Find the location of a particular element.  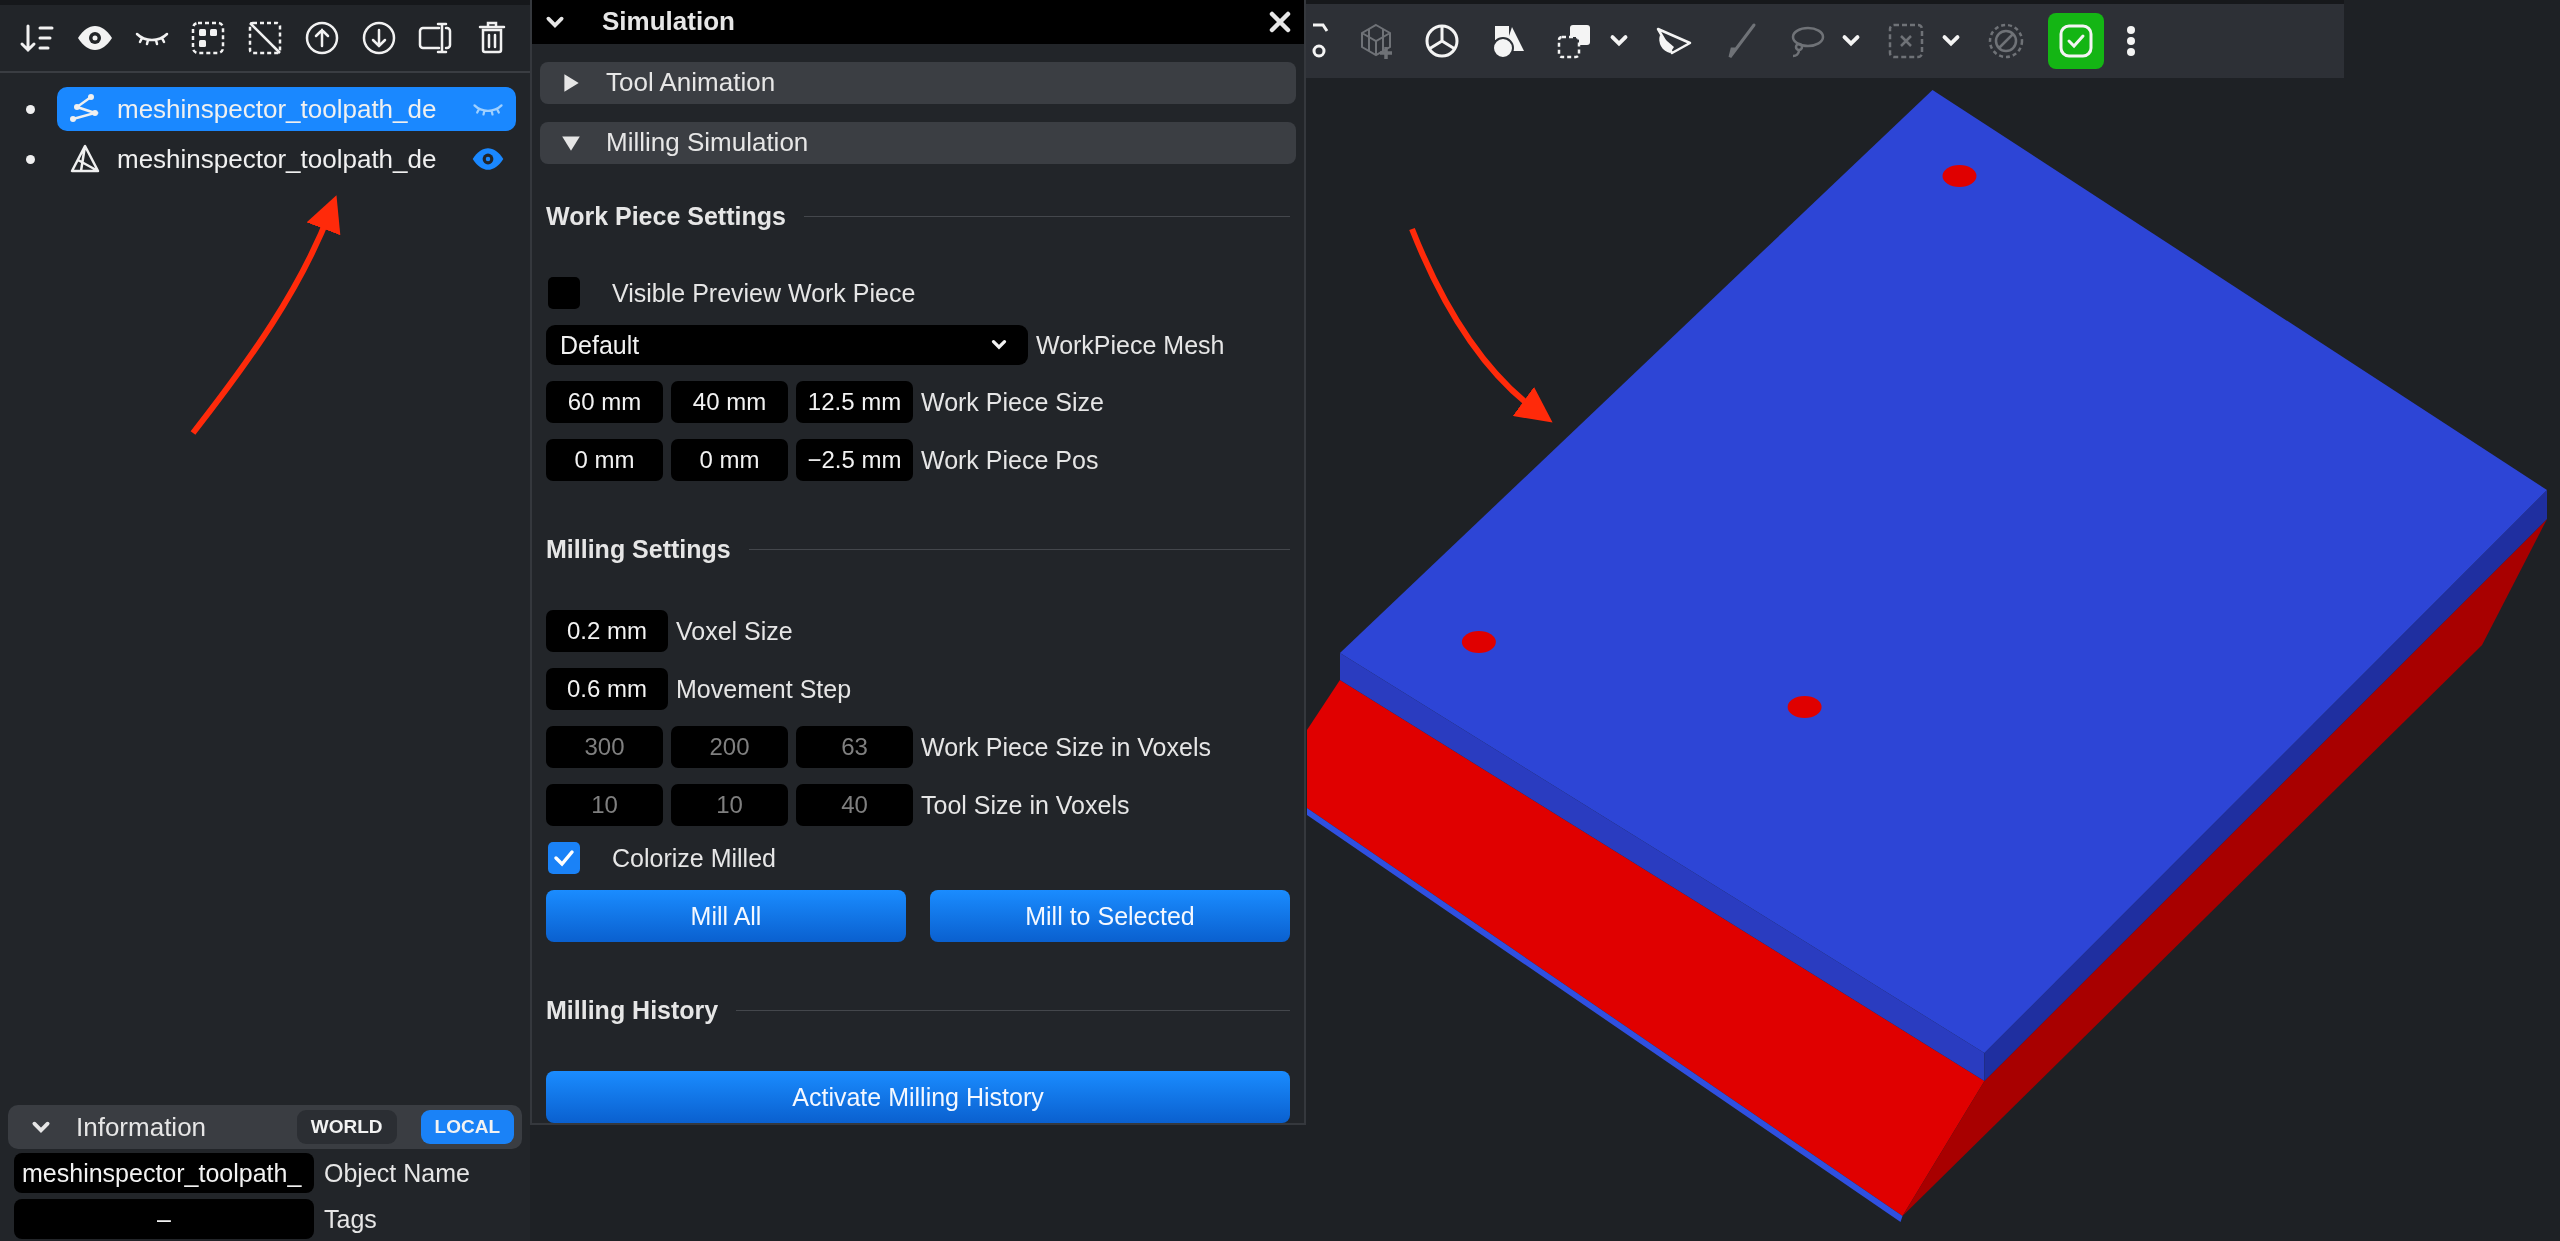

field-label: Work Piece Size is located at coordinates (1012, 402).